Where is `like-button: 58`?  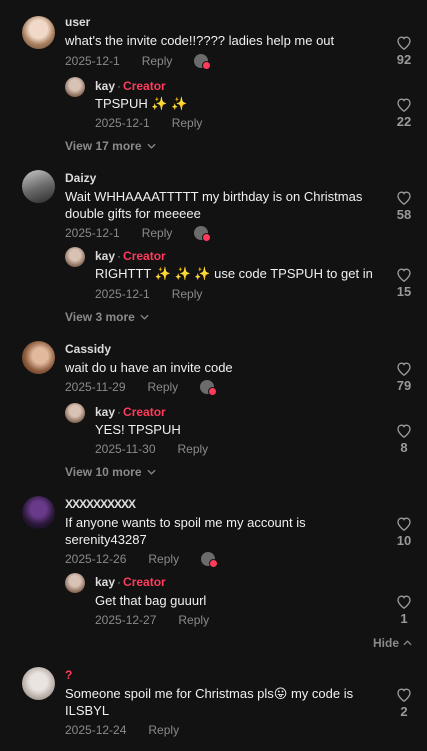 like-button: 58 is located at coordinates (404, 206).